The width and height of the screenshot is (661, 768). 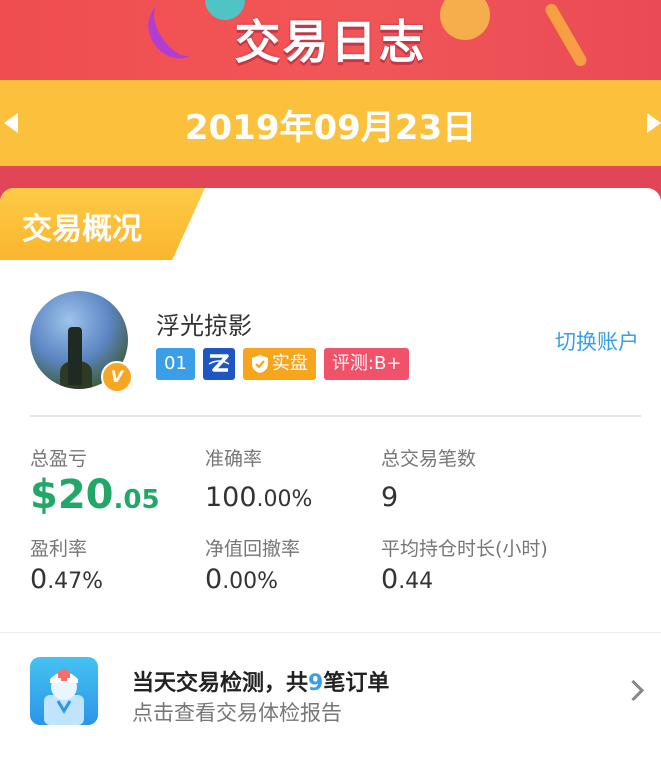 I want to click on accuracy-decimal: .00%, so click(x=284, y=499).